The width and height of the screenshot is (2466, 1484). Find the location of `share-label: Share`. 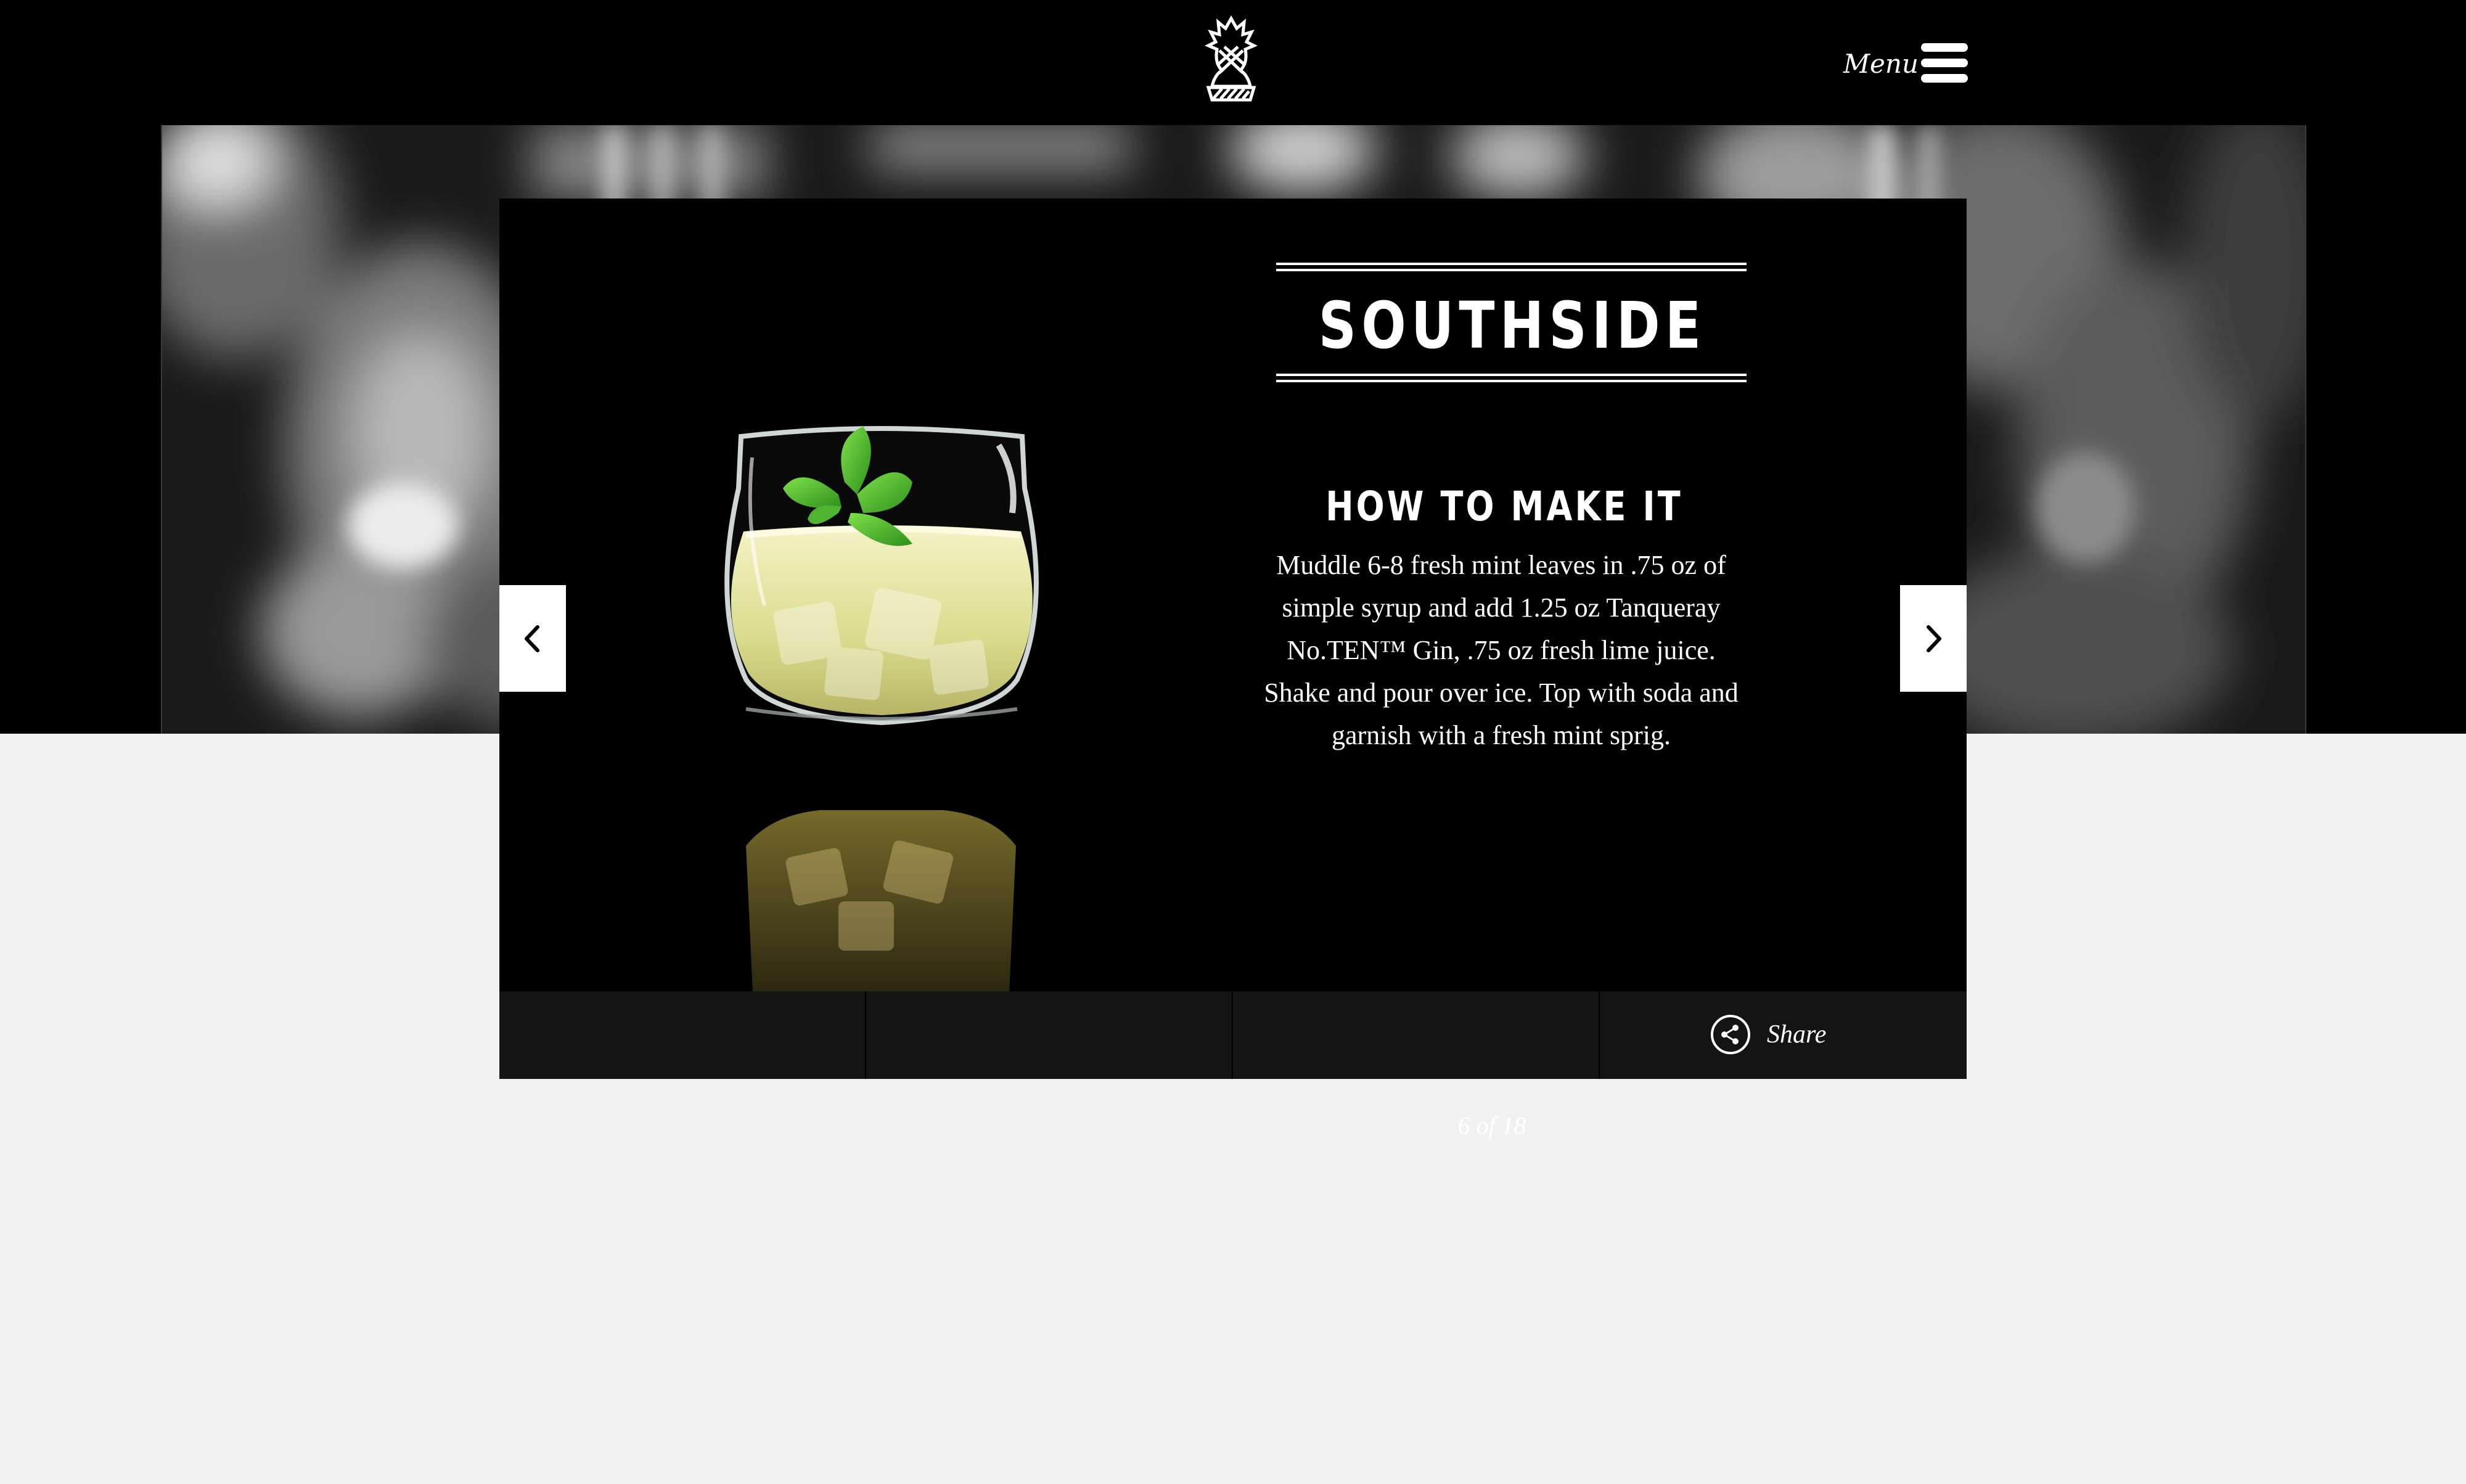

share-label: Share is located at coordinates (1797, 1034).